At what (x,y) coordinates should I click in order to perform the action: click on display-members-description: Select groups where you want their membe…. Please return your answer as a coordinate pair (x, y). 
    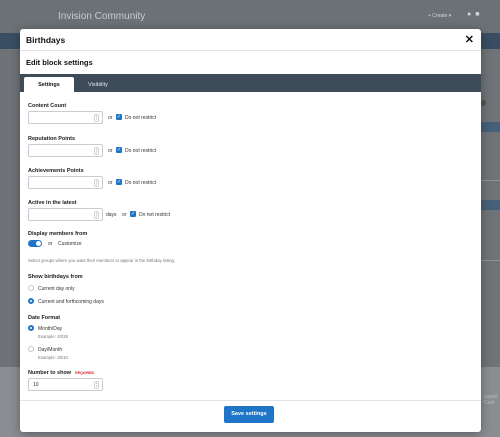
    Looking at the image, I should click on (102, 260).